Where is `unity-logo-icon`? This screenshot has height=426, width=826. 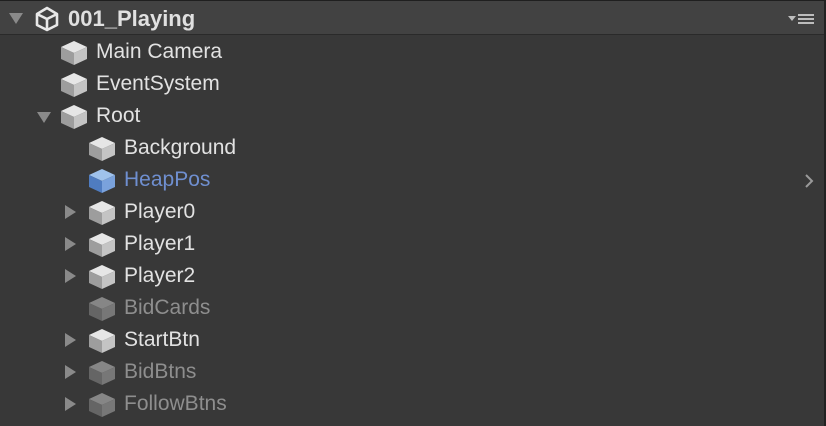 unity-logo-icon is located at coordinates (47, 21).